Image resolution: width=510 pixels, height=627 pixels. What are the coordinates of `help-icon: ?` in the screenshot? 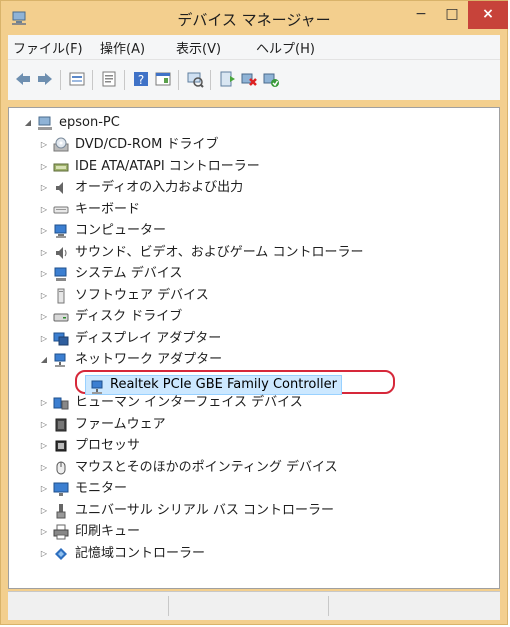 It's located at (141, 79).